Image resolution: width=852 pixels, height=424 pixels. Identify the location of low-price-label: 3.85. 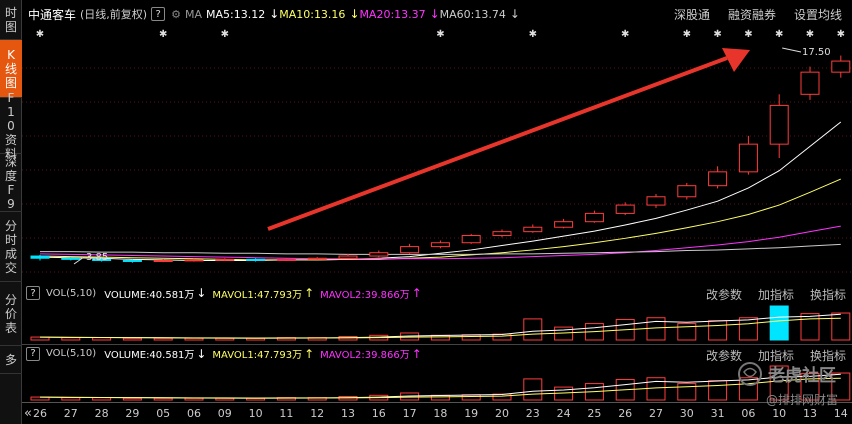
(97, 257).